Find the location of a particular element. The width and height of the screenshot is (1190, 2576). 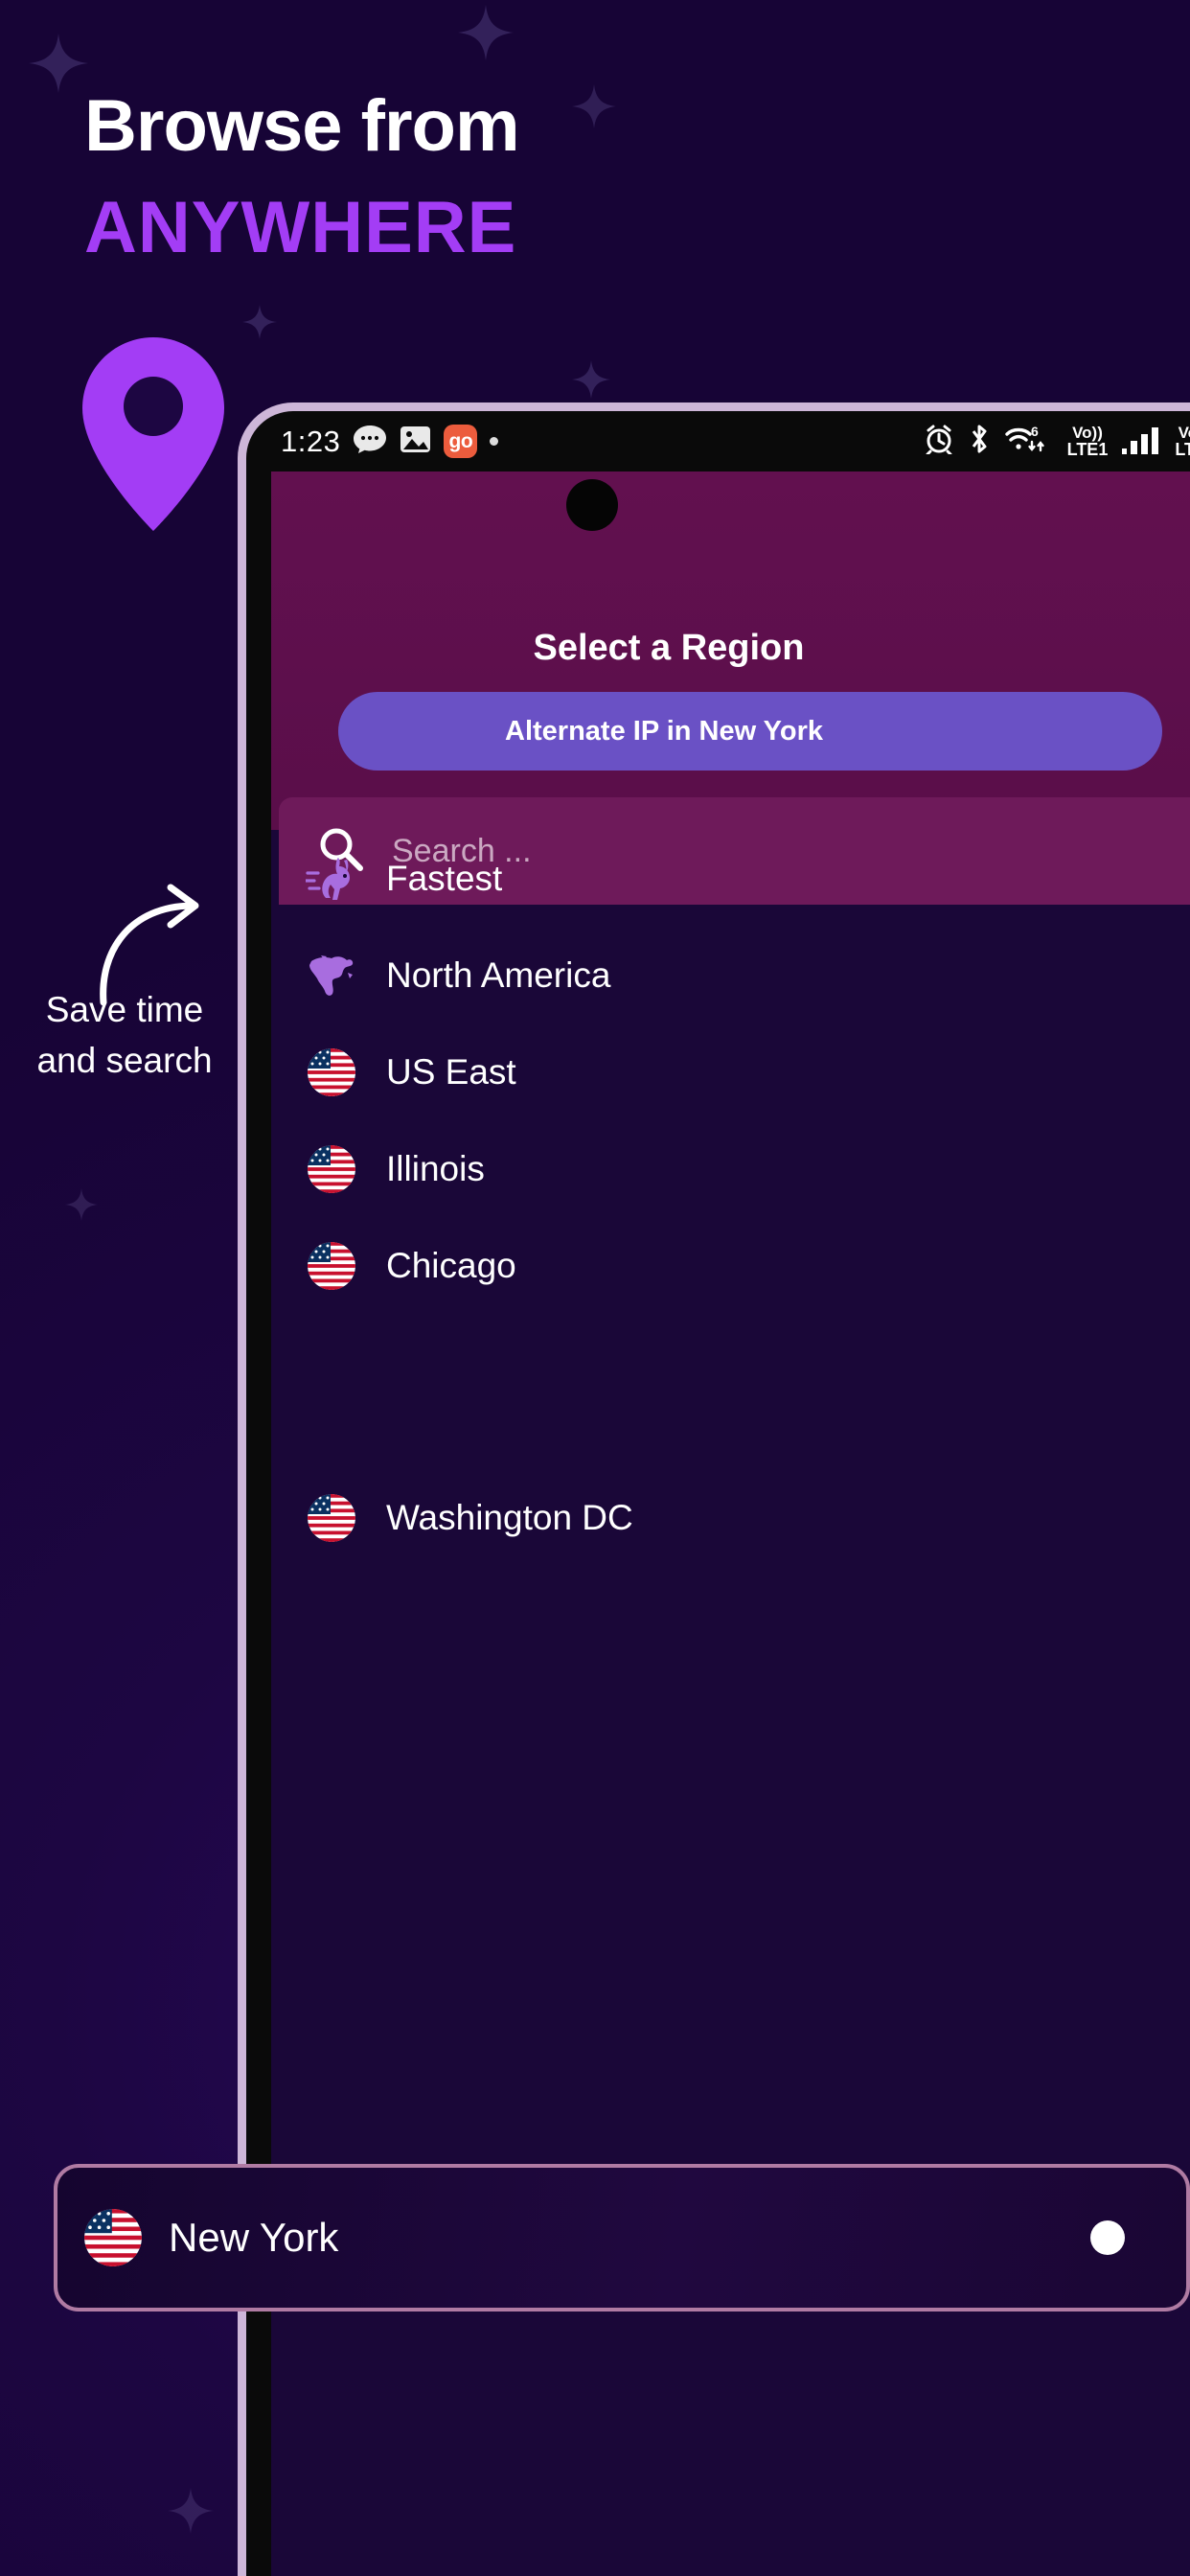

svg-text: 6 is located at coordinates (1035, 431).